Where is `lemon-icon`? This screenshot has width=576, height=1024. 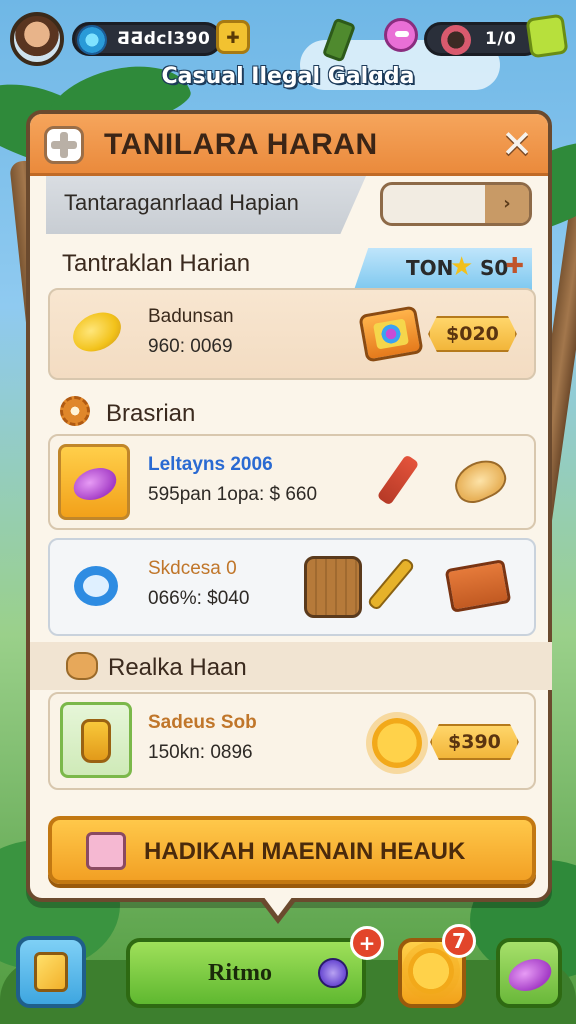
lemon-icon is located at coordinates (97, 332).